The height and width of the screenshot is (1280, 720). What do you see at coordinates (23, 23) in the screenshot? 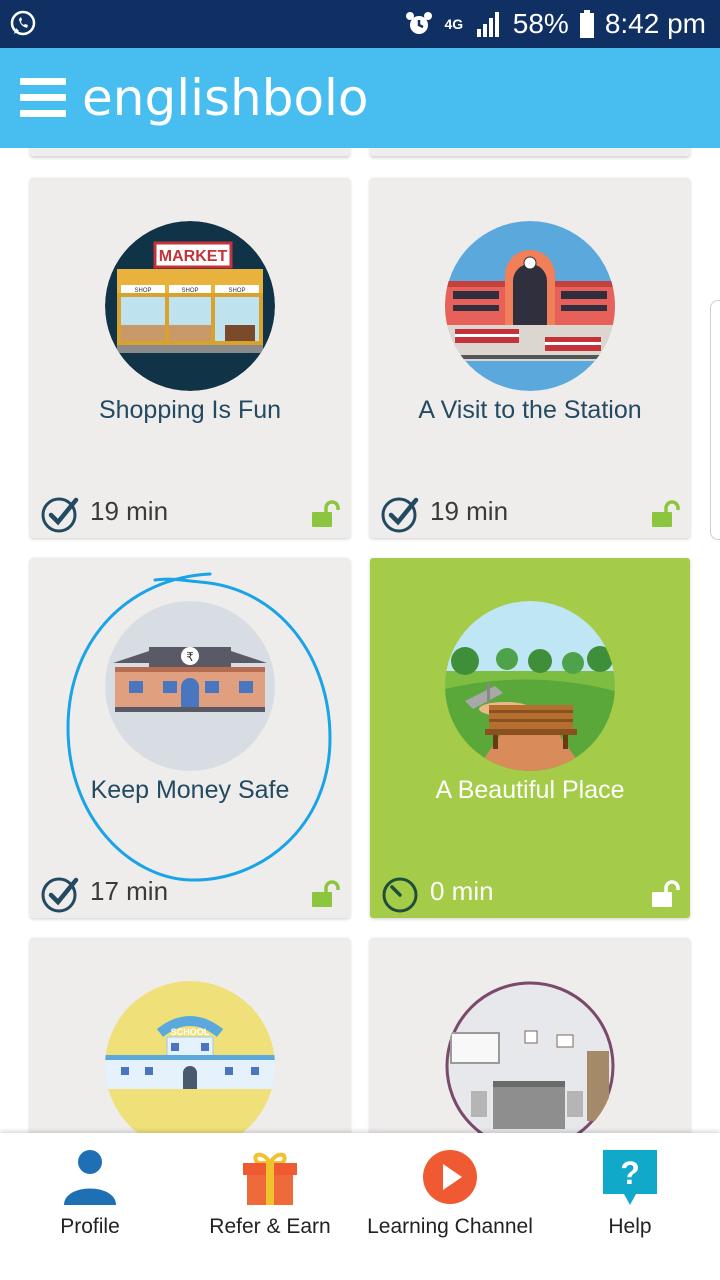
I see `whatsapp-icon` at bounding box center [23, 23].